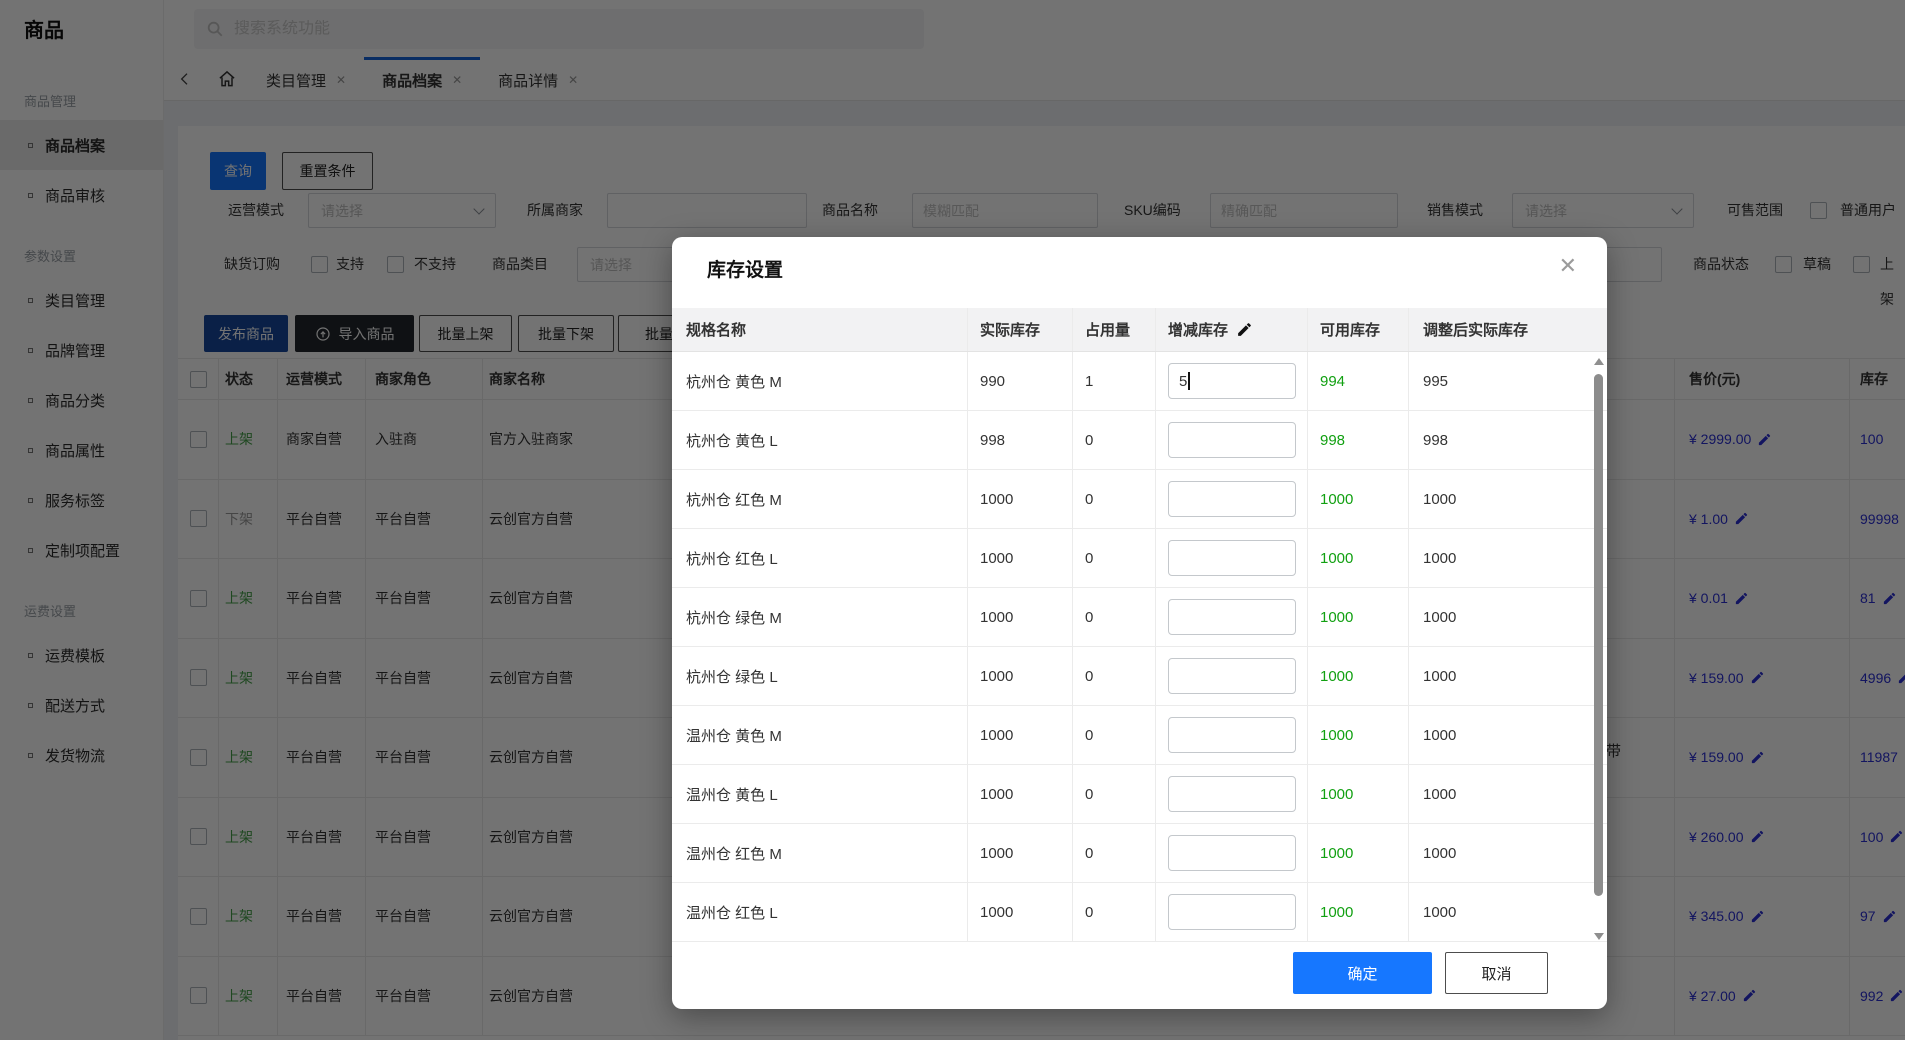 Image resolution: width=1905 pixels, height=1040 pixels. I want to click on scrollbar-thumb, so click(1598, 635).